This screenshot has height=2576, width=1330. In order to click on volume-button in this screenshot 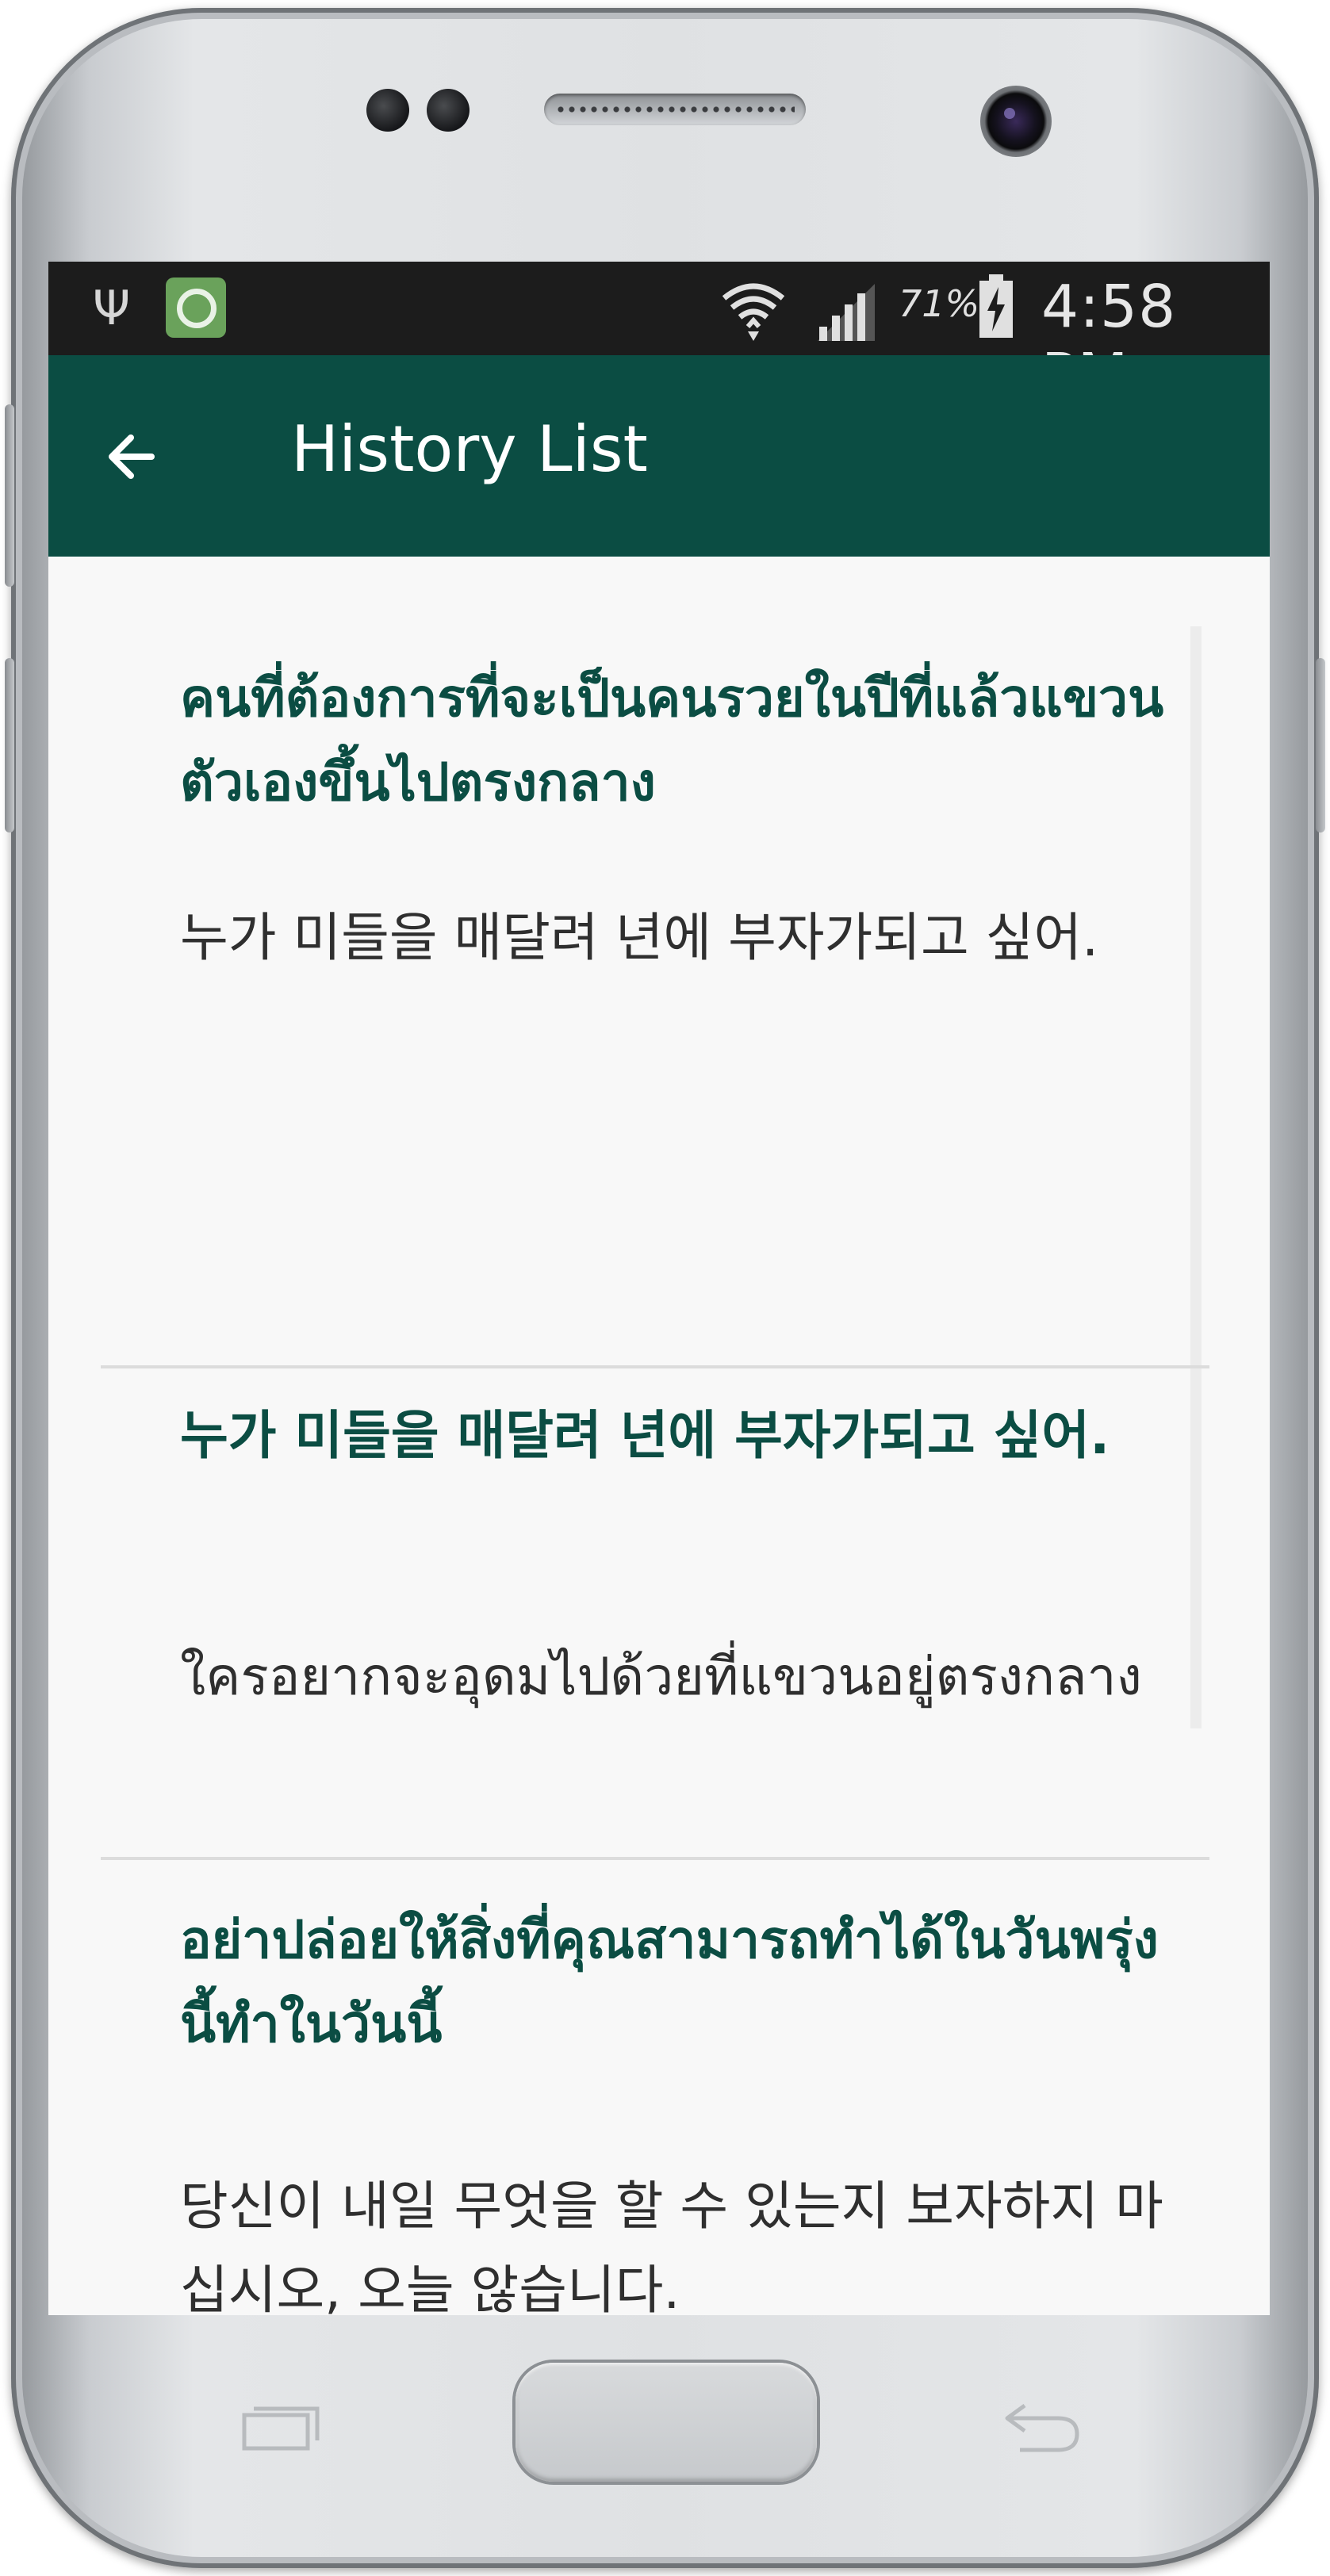, I will do `click(9, 495)`.